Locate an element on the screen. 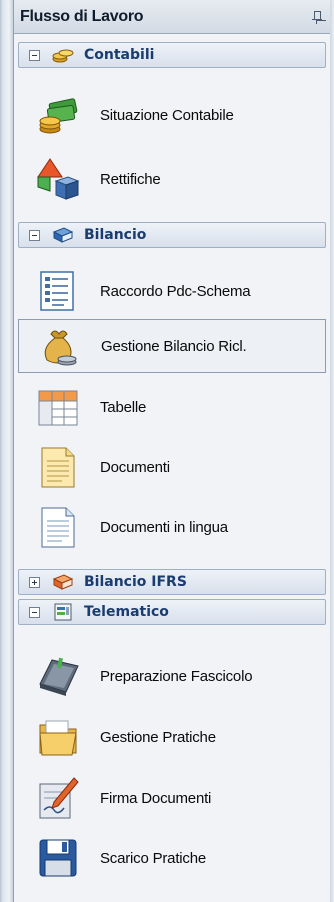  shapes-icon is located at coordinates (58, 179).